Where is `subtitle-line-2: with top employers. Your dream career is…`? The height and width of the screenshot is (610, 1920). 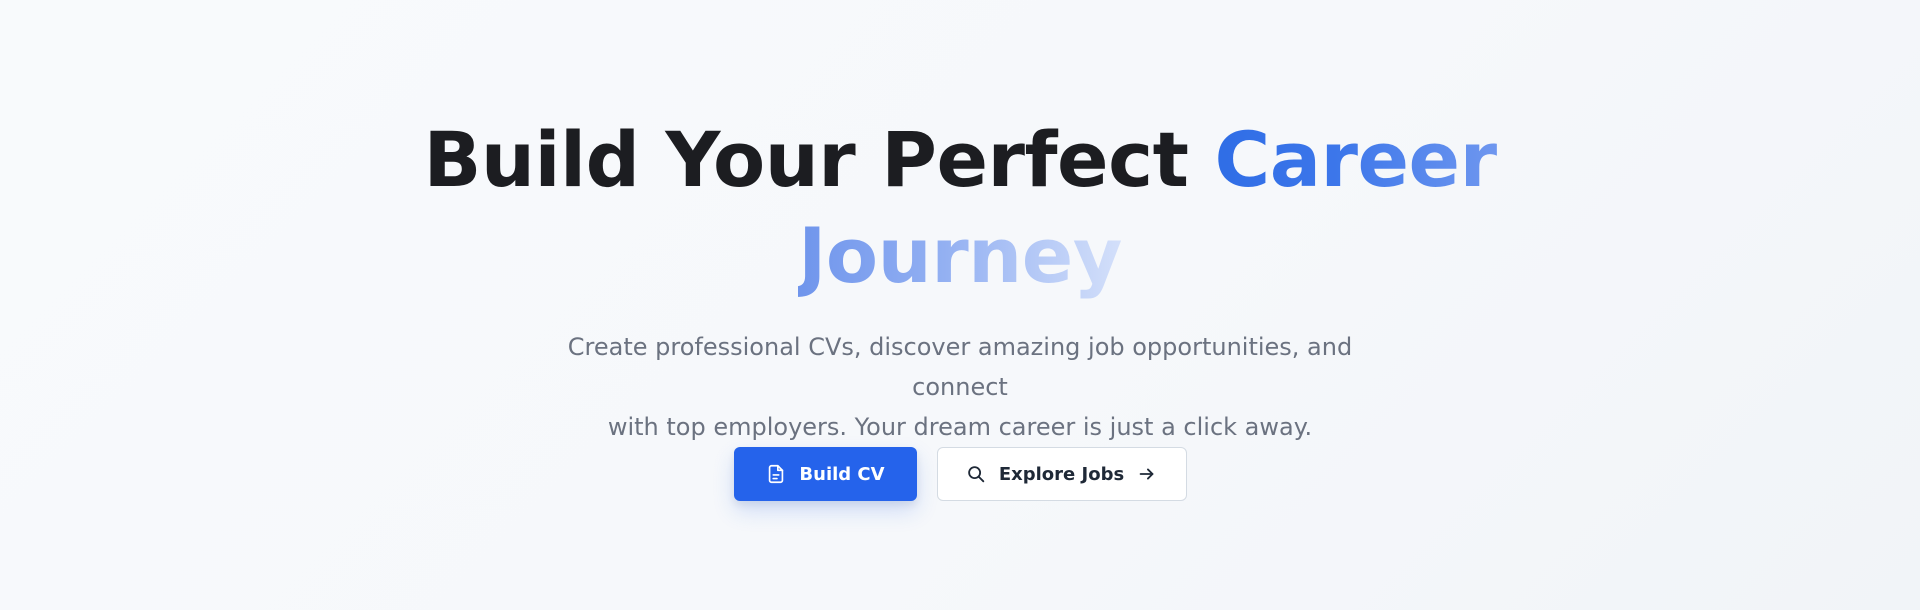
subtitle-line-2: with top employers. Your dream career is… is located at coordinates (960, 427).